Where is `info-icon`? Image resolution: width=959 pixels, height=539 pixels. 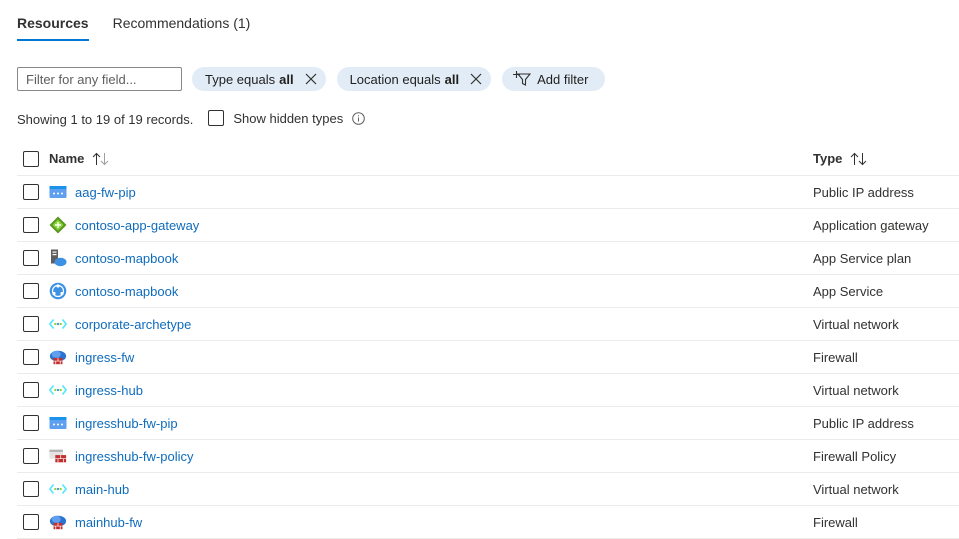
info-icon is located at coordinates (359, 118).